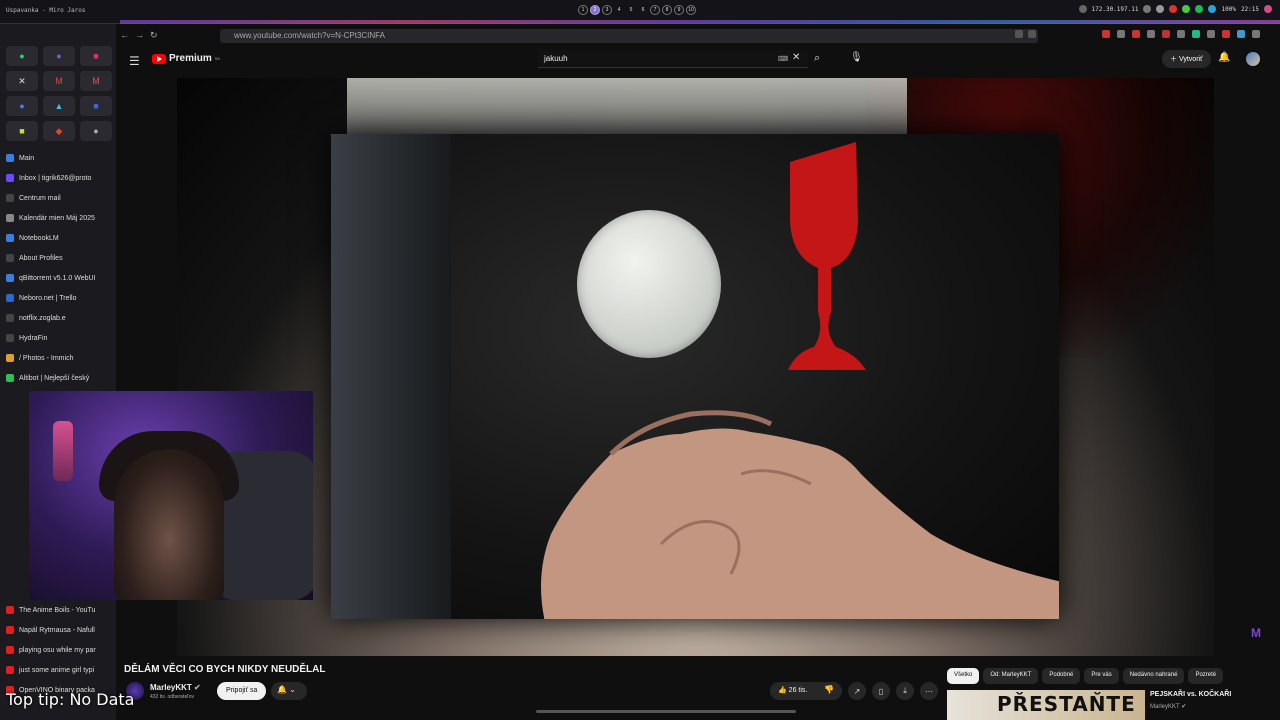  Describe the element at coordinates (607, 10) in the screenshot. I see `workspace-3: 3` at that location.